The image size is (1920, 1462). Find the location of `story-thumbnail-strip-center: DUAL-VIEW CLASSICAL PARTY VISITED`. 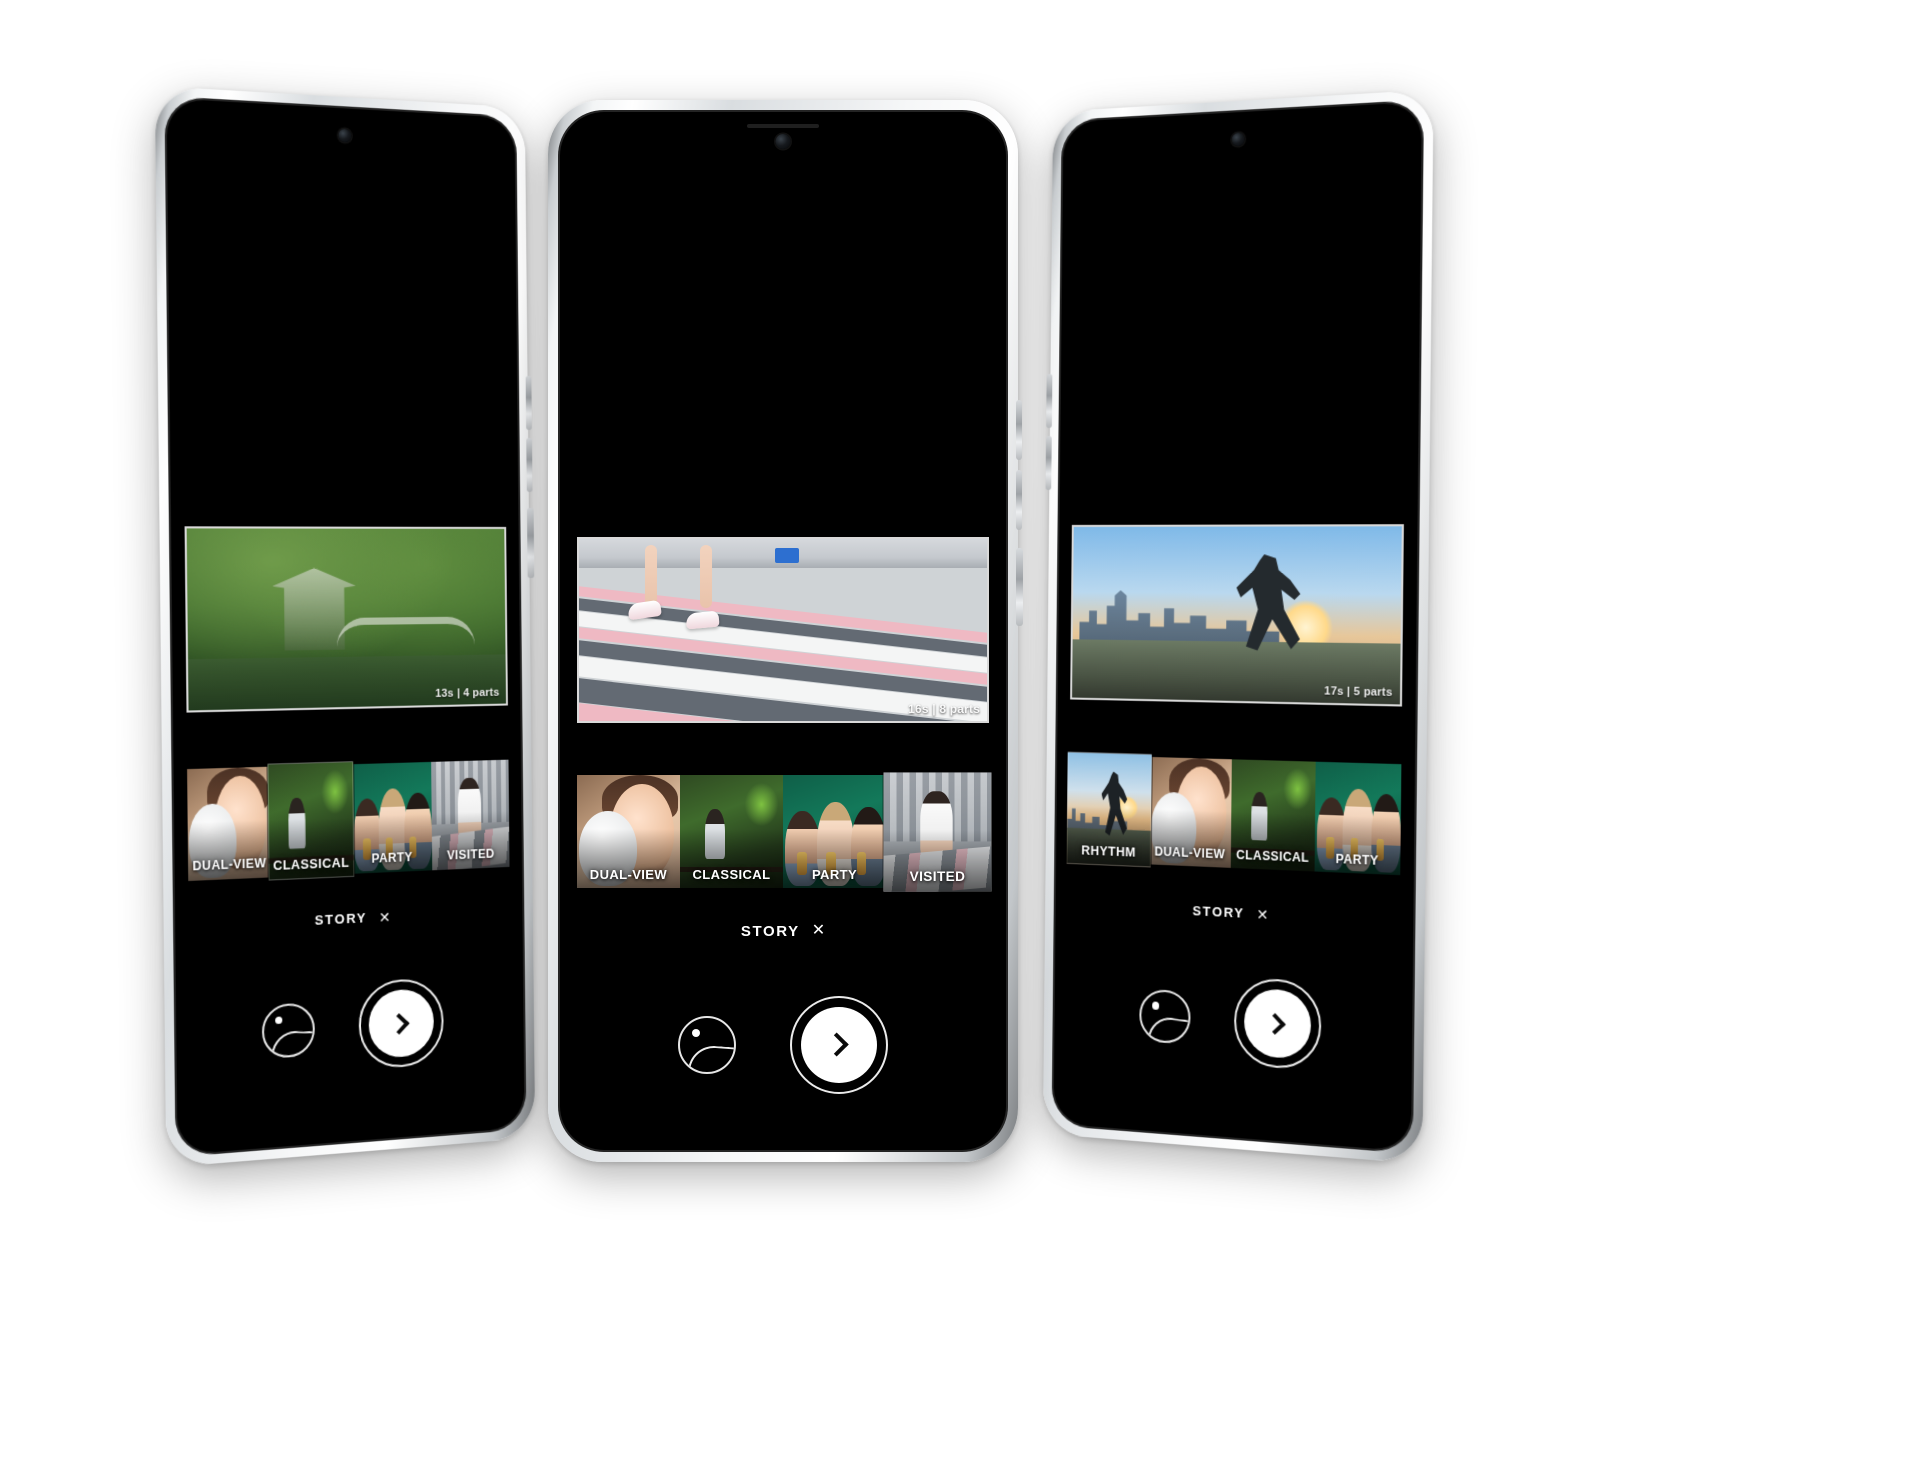

story-thumbnail-strip-center: DUAL-VIEW CLASSICAL PARTY VISITED is located at coordinates (784, 831).